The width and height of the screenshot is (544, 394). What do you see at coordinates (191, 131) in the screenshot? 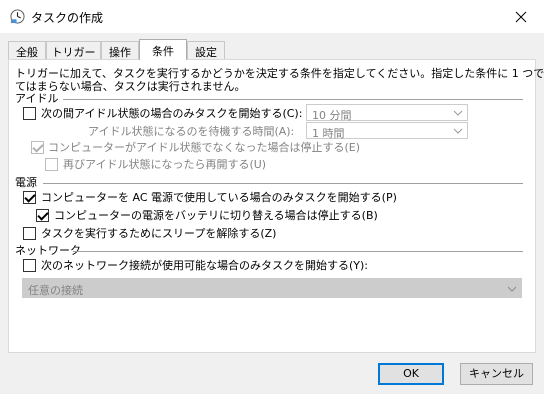
I see `wait-idle-label: アイドル状態になるのを待機する時間(A):` at bounding box center [191, 131].